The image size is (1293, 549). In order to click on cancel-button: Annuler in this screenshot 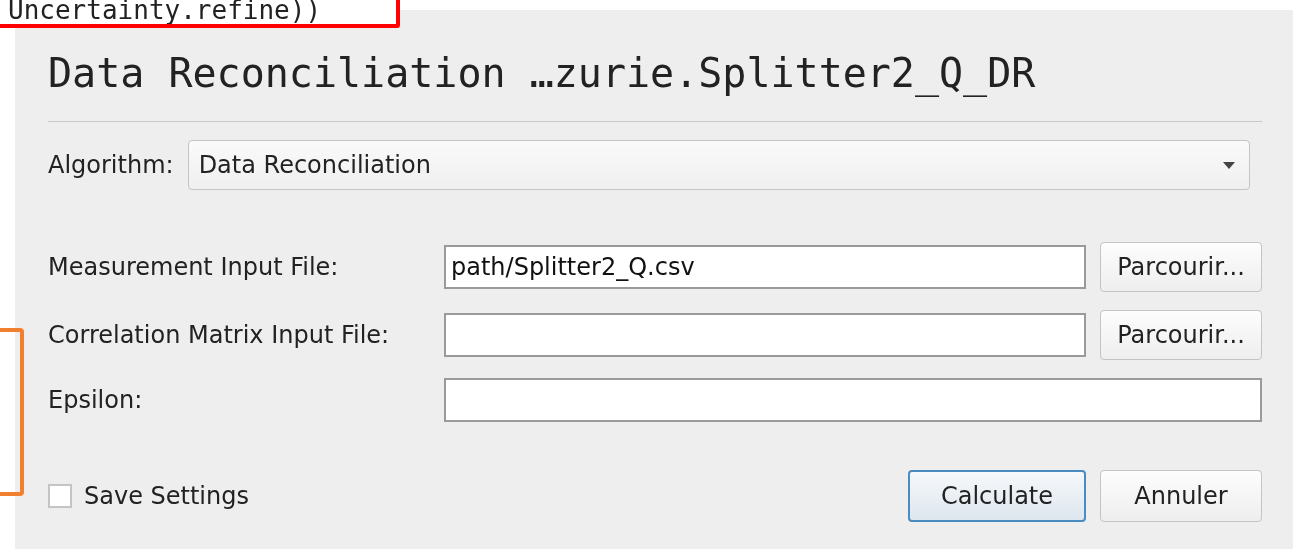, I will do `click(1181, 496)`.